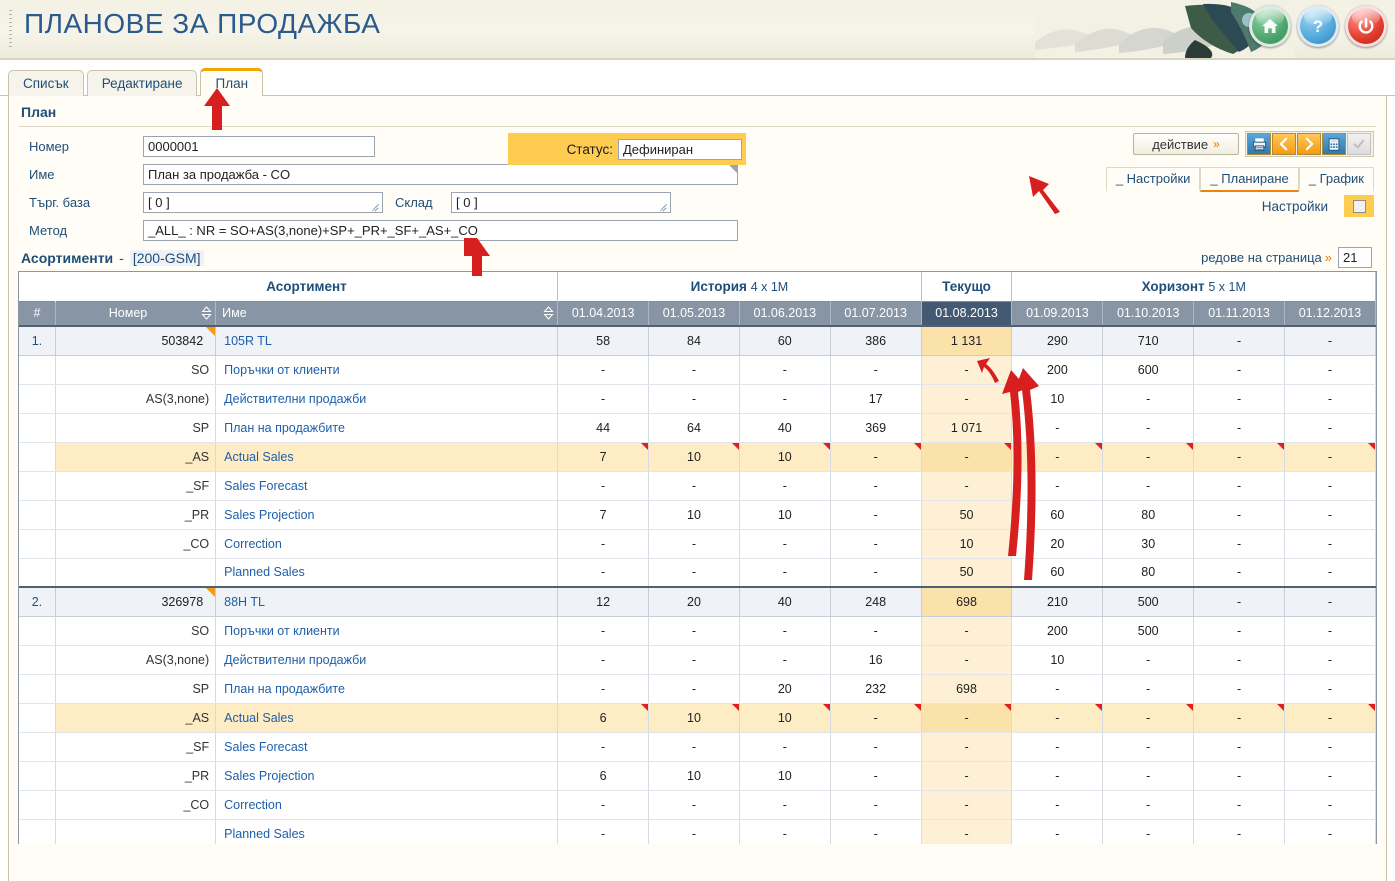 The image size is (1395, 881). I want to click on subrow-name: Sales Projection, so click(387, 515).